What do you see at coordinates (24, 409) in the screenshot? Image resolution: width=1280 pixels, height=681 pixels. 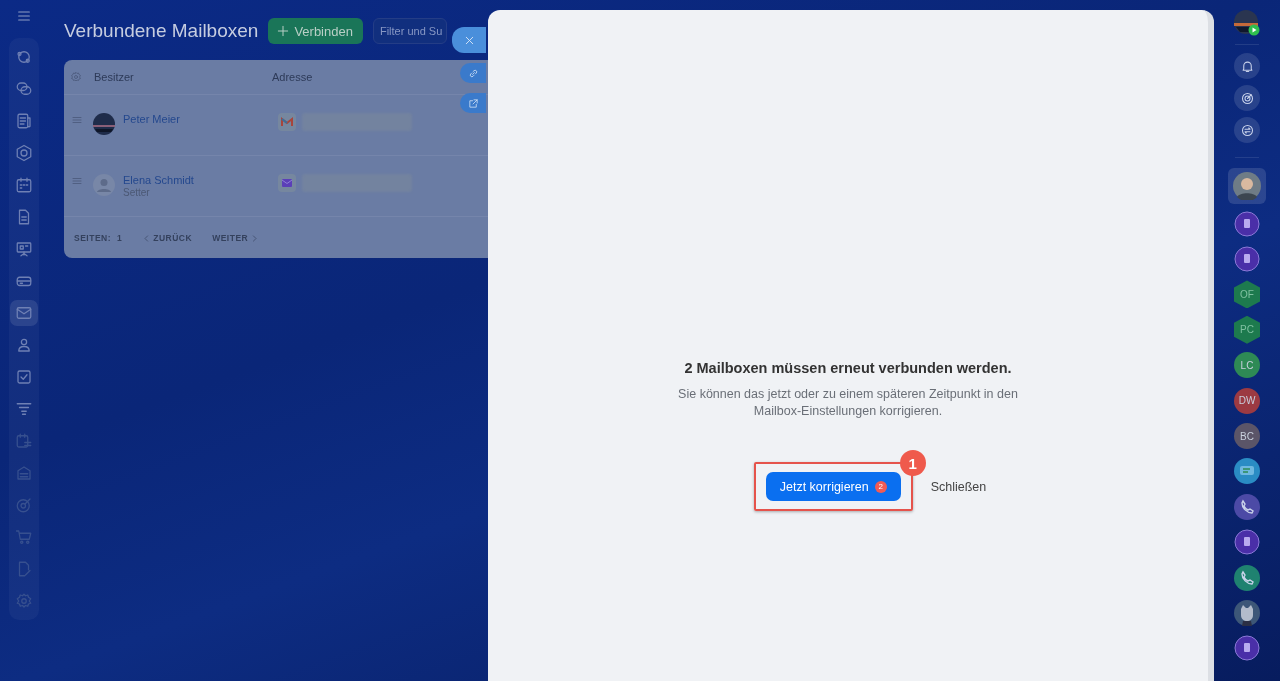 I see `funnel-icon` at bounding box center [24, 409].